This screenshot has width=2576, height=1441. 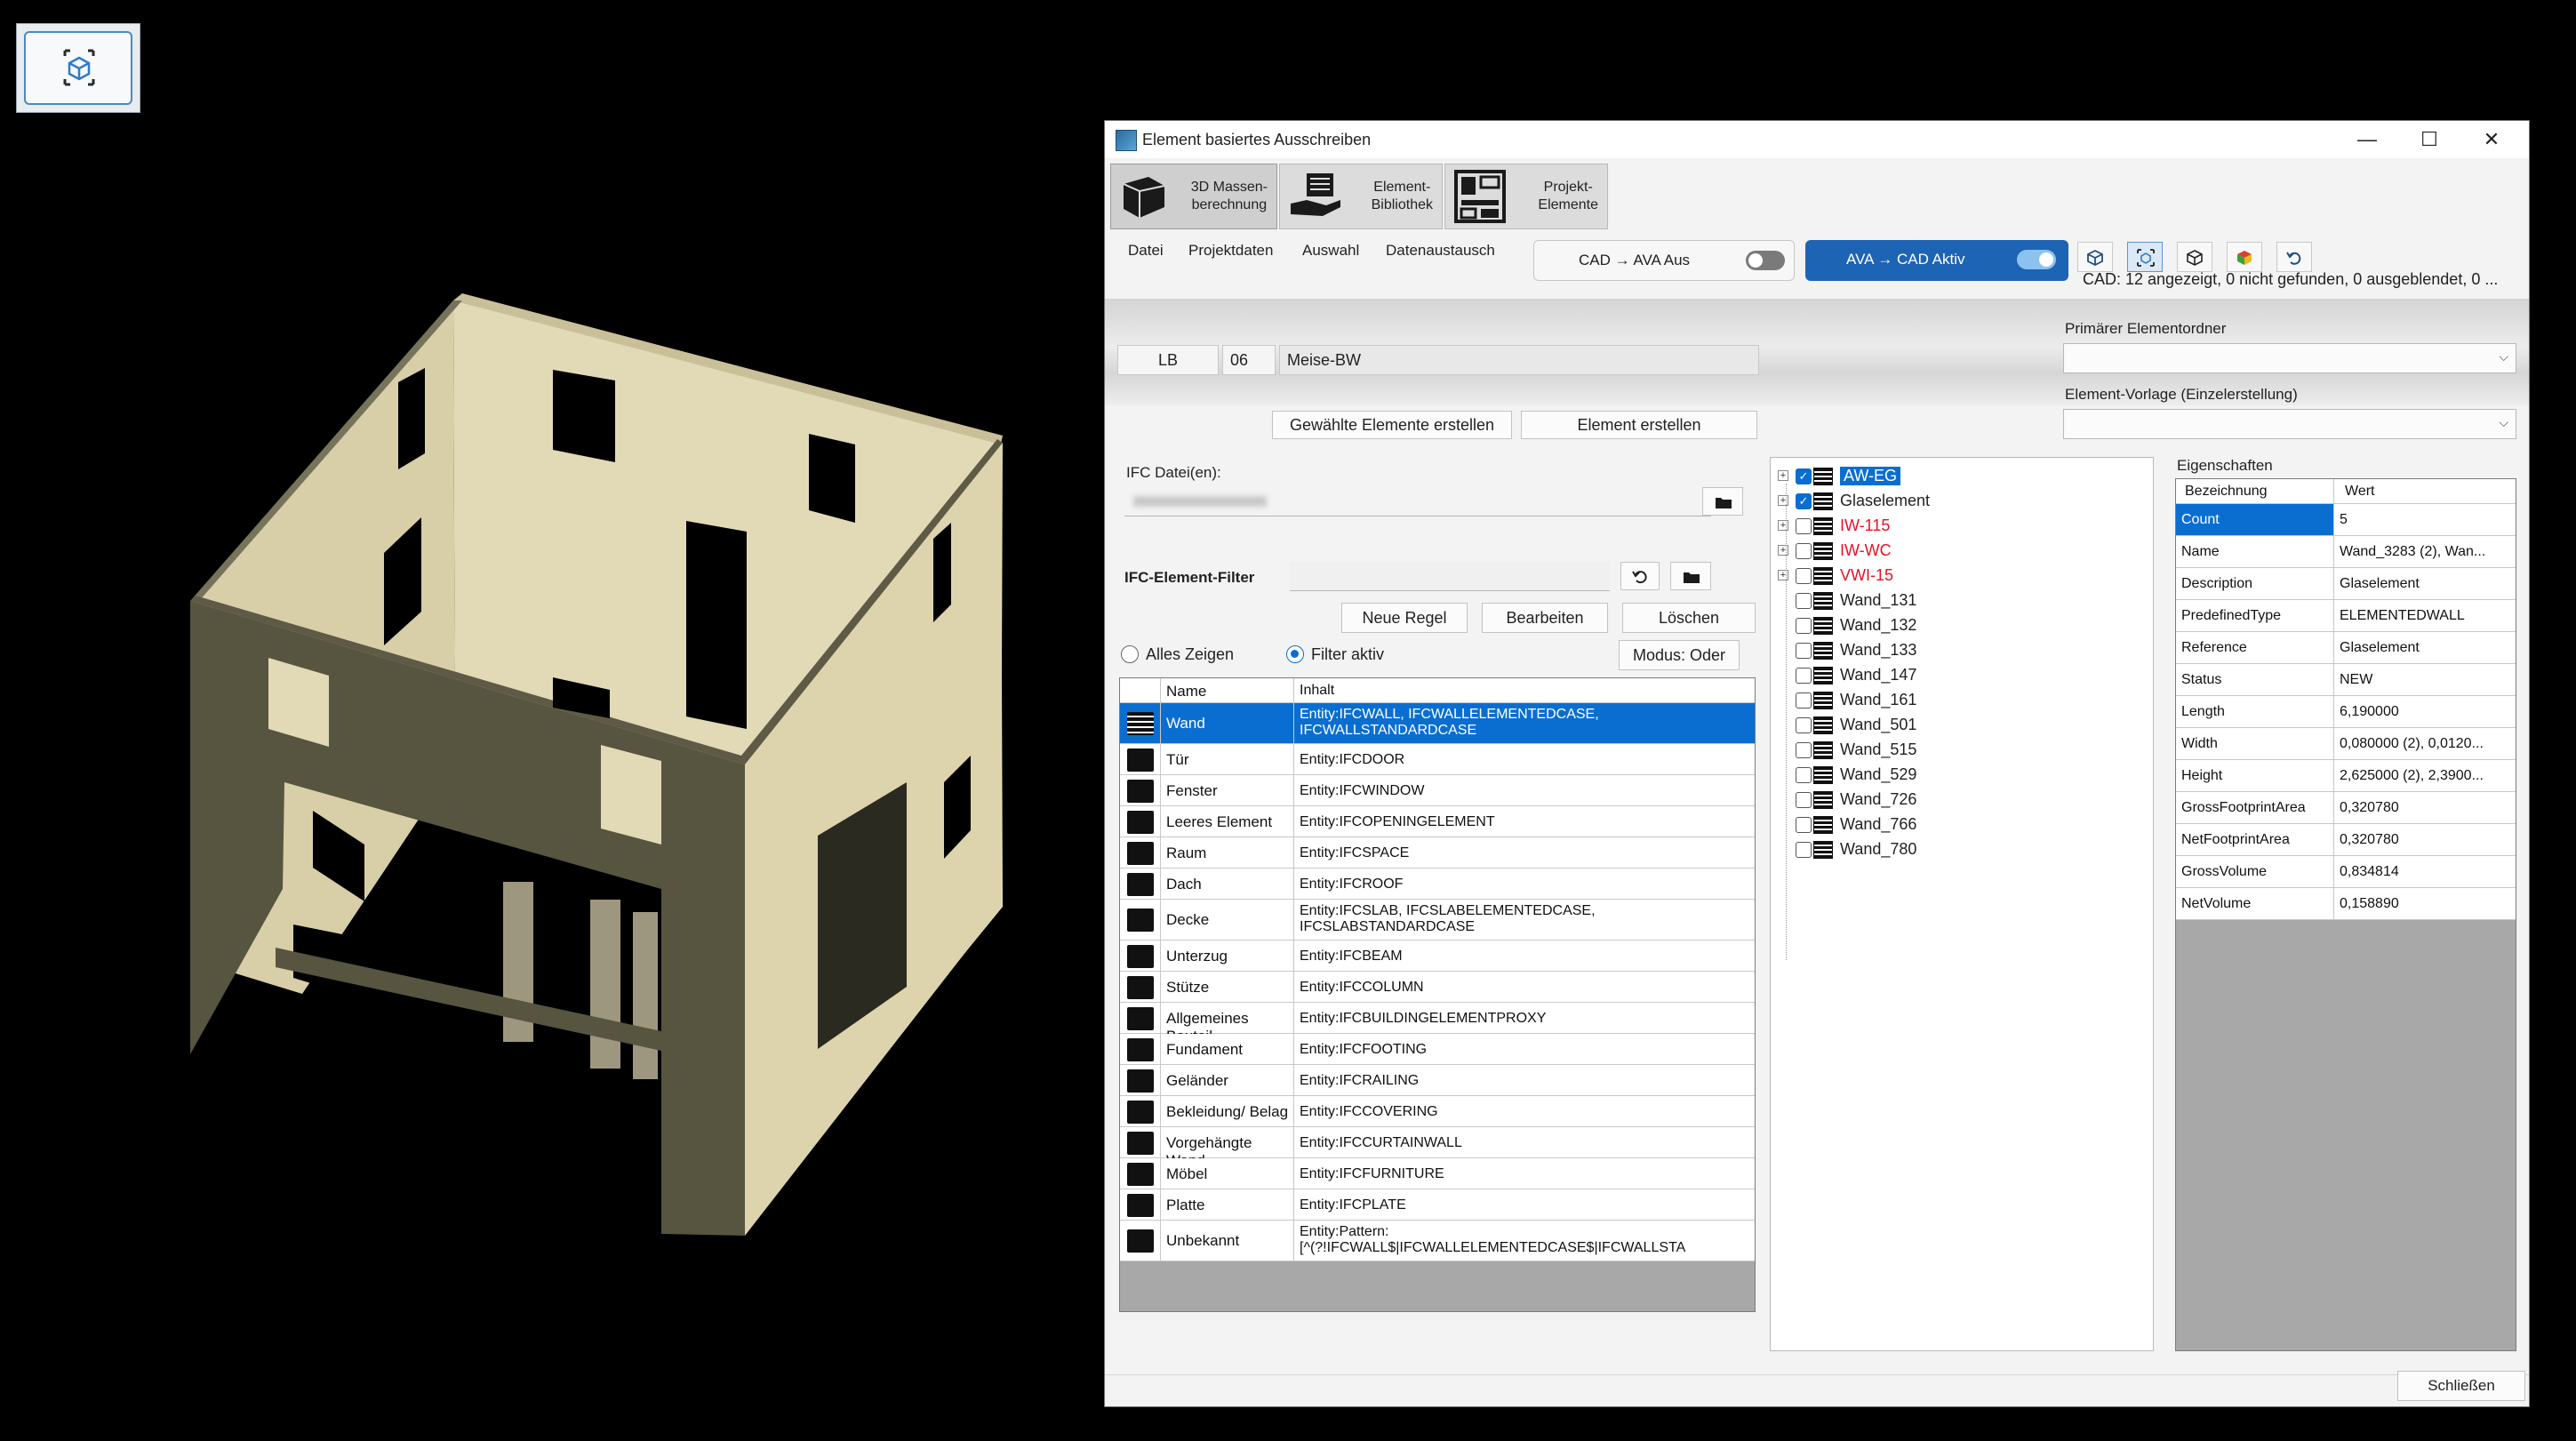 What do you see at coordinates (2194, 257) in the screenshot?
I see `solid-cube-button` at bounding box center [2194, 257].